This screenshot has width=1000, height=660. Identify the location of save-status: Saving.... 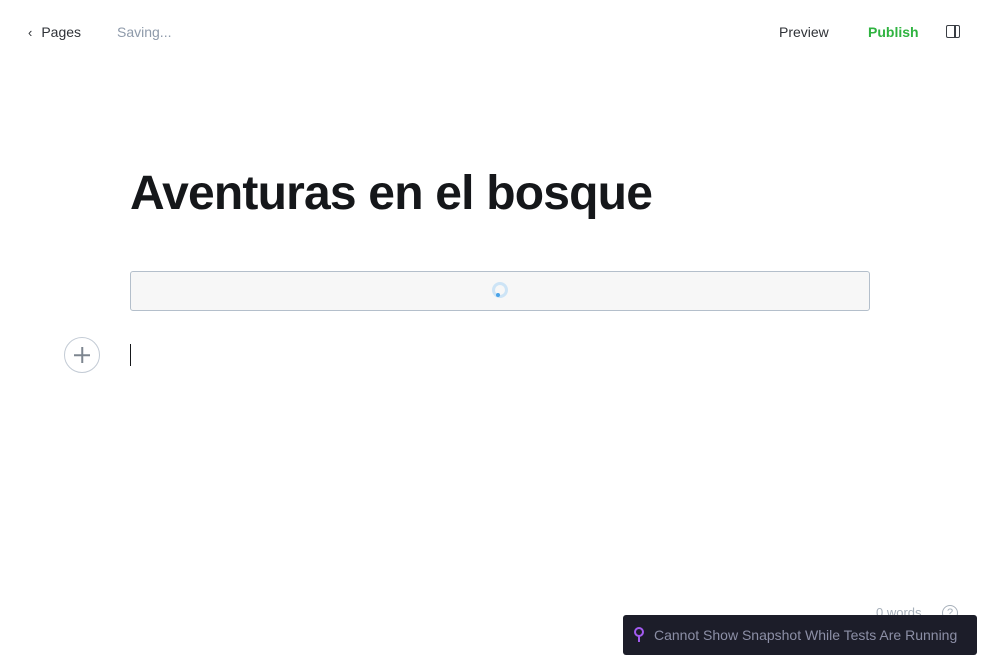
(144, 32).